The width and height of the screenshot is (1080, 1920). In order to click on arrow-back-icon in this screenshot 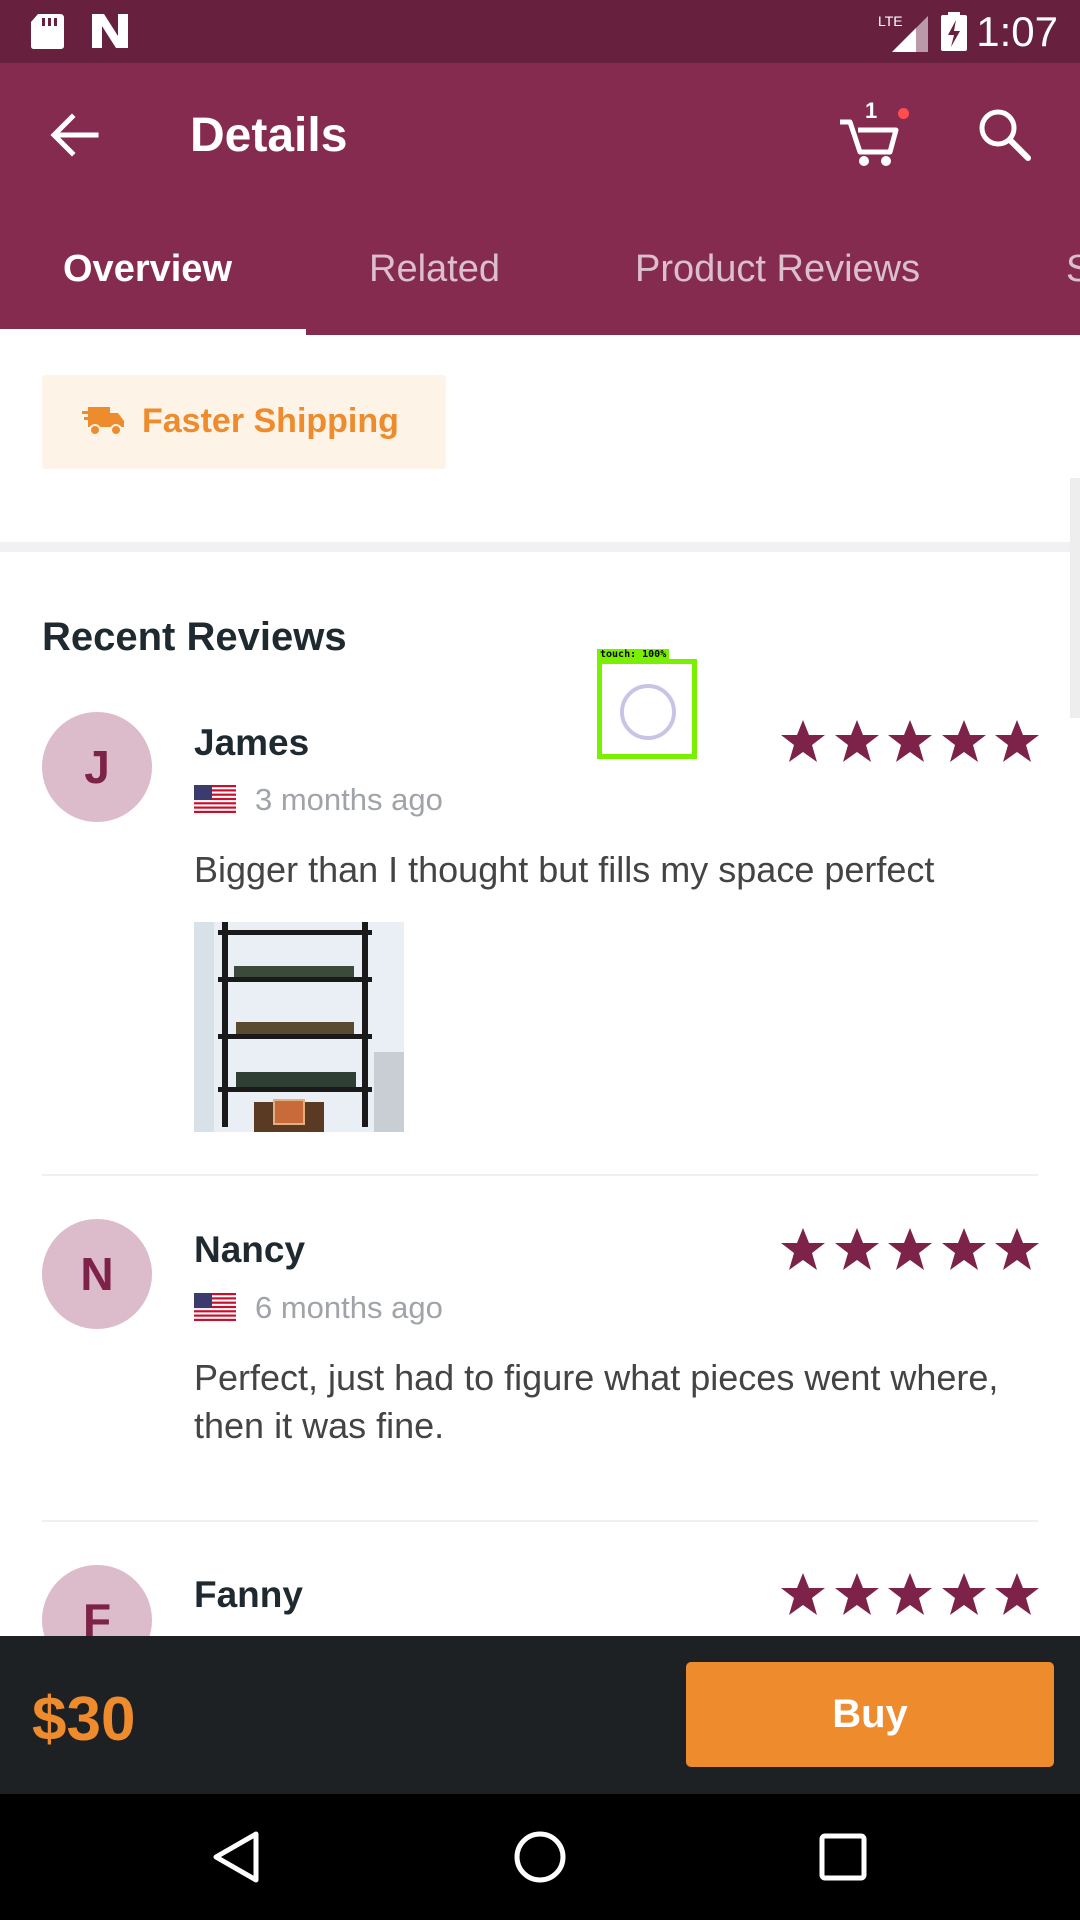, I will do `click(74, 135)`.